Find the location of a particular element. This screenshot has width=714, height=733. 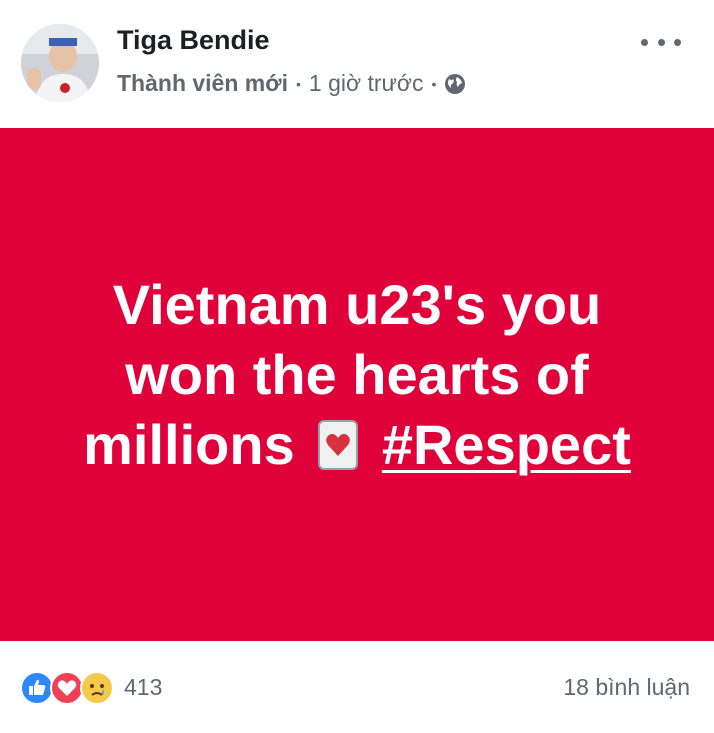

post-time: 1 giờ trước is located at coordinates (366, 83).